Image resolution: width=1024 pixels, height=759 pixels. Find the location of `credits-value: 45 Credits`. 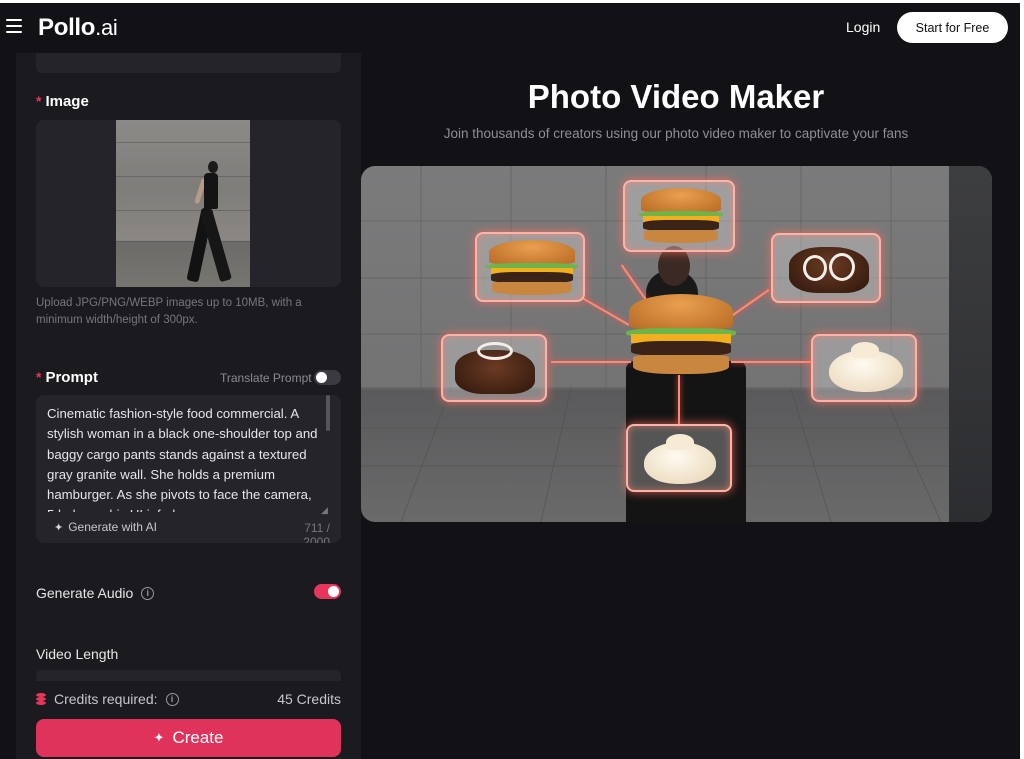

credits-value: 45 Credits is located at coordinates (309, 699).